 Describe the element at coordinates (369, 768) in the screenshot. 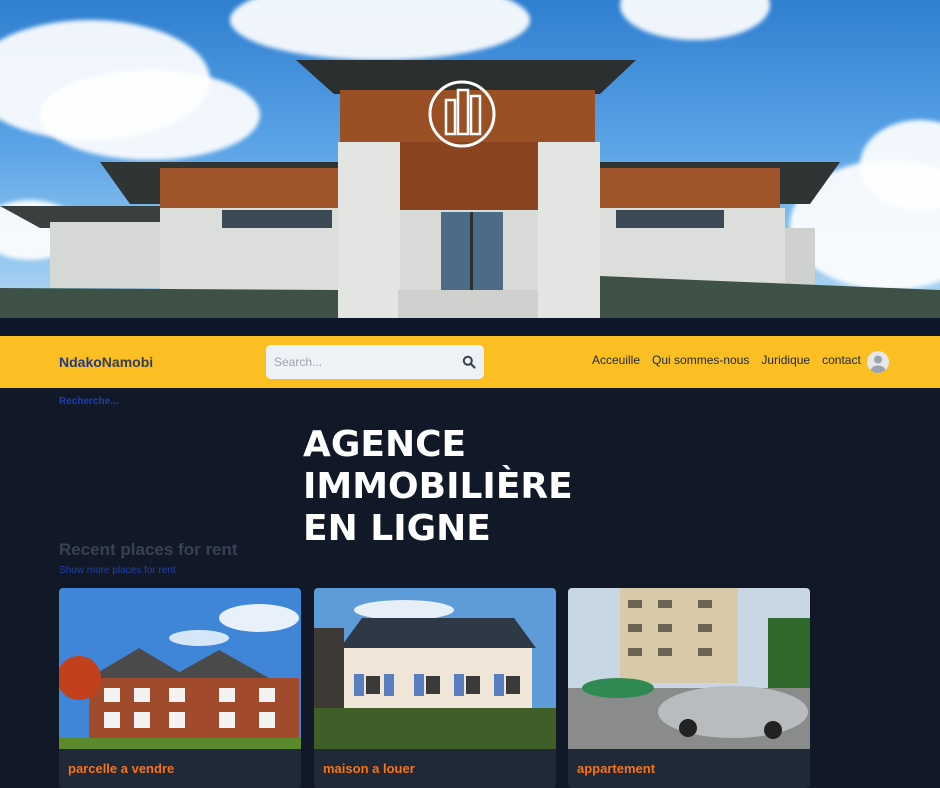

I see `card-title: maison a louer` at that location.